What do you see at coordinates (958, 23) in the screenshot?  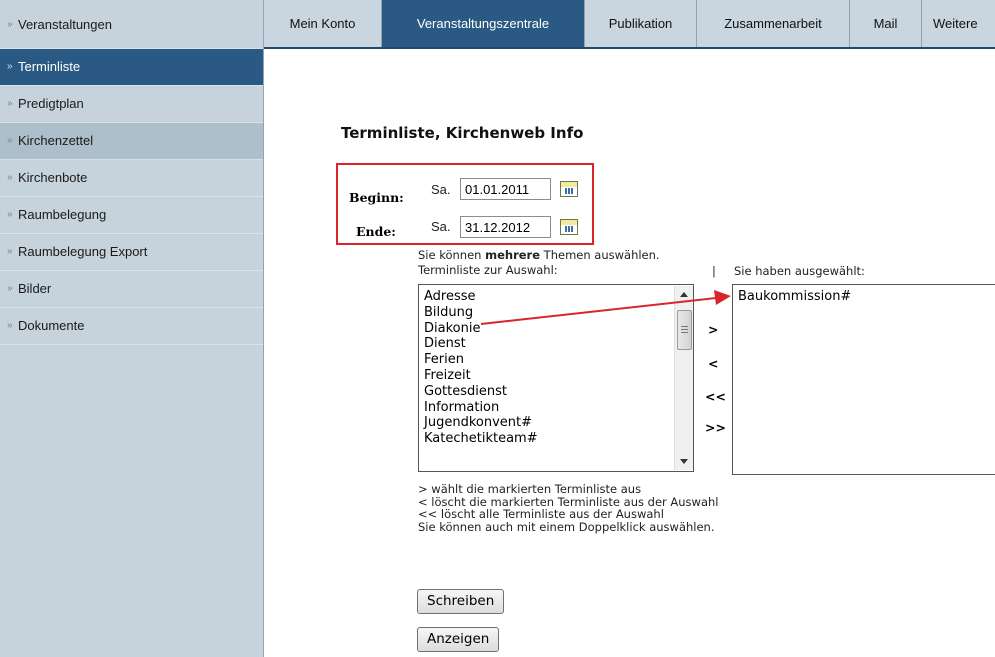 I see `tab-weitere: Weitere` at bounding box center [958, 23].